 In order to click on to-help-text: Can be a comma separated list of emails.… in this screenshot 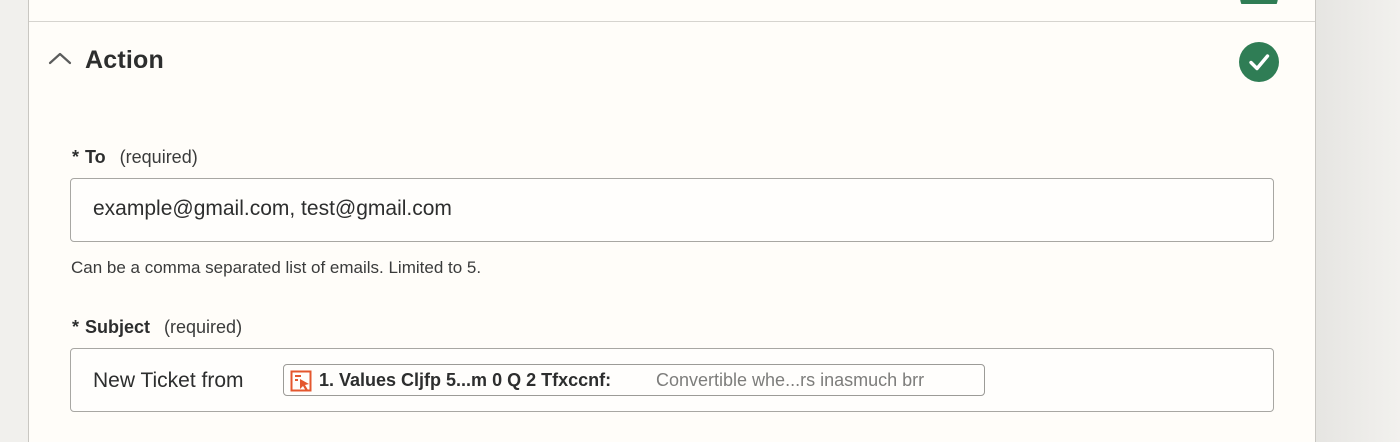, I will do `click(276, 267)`.